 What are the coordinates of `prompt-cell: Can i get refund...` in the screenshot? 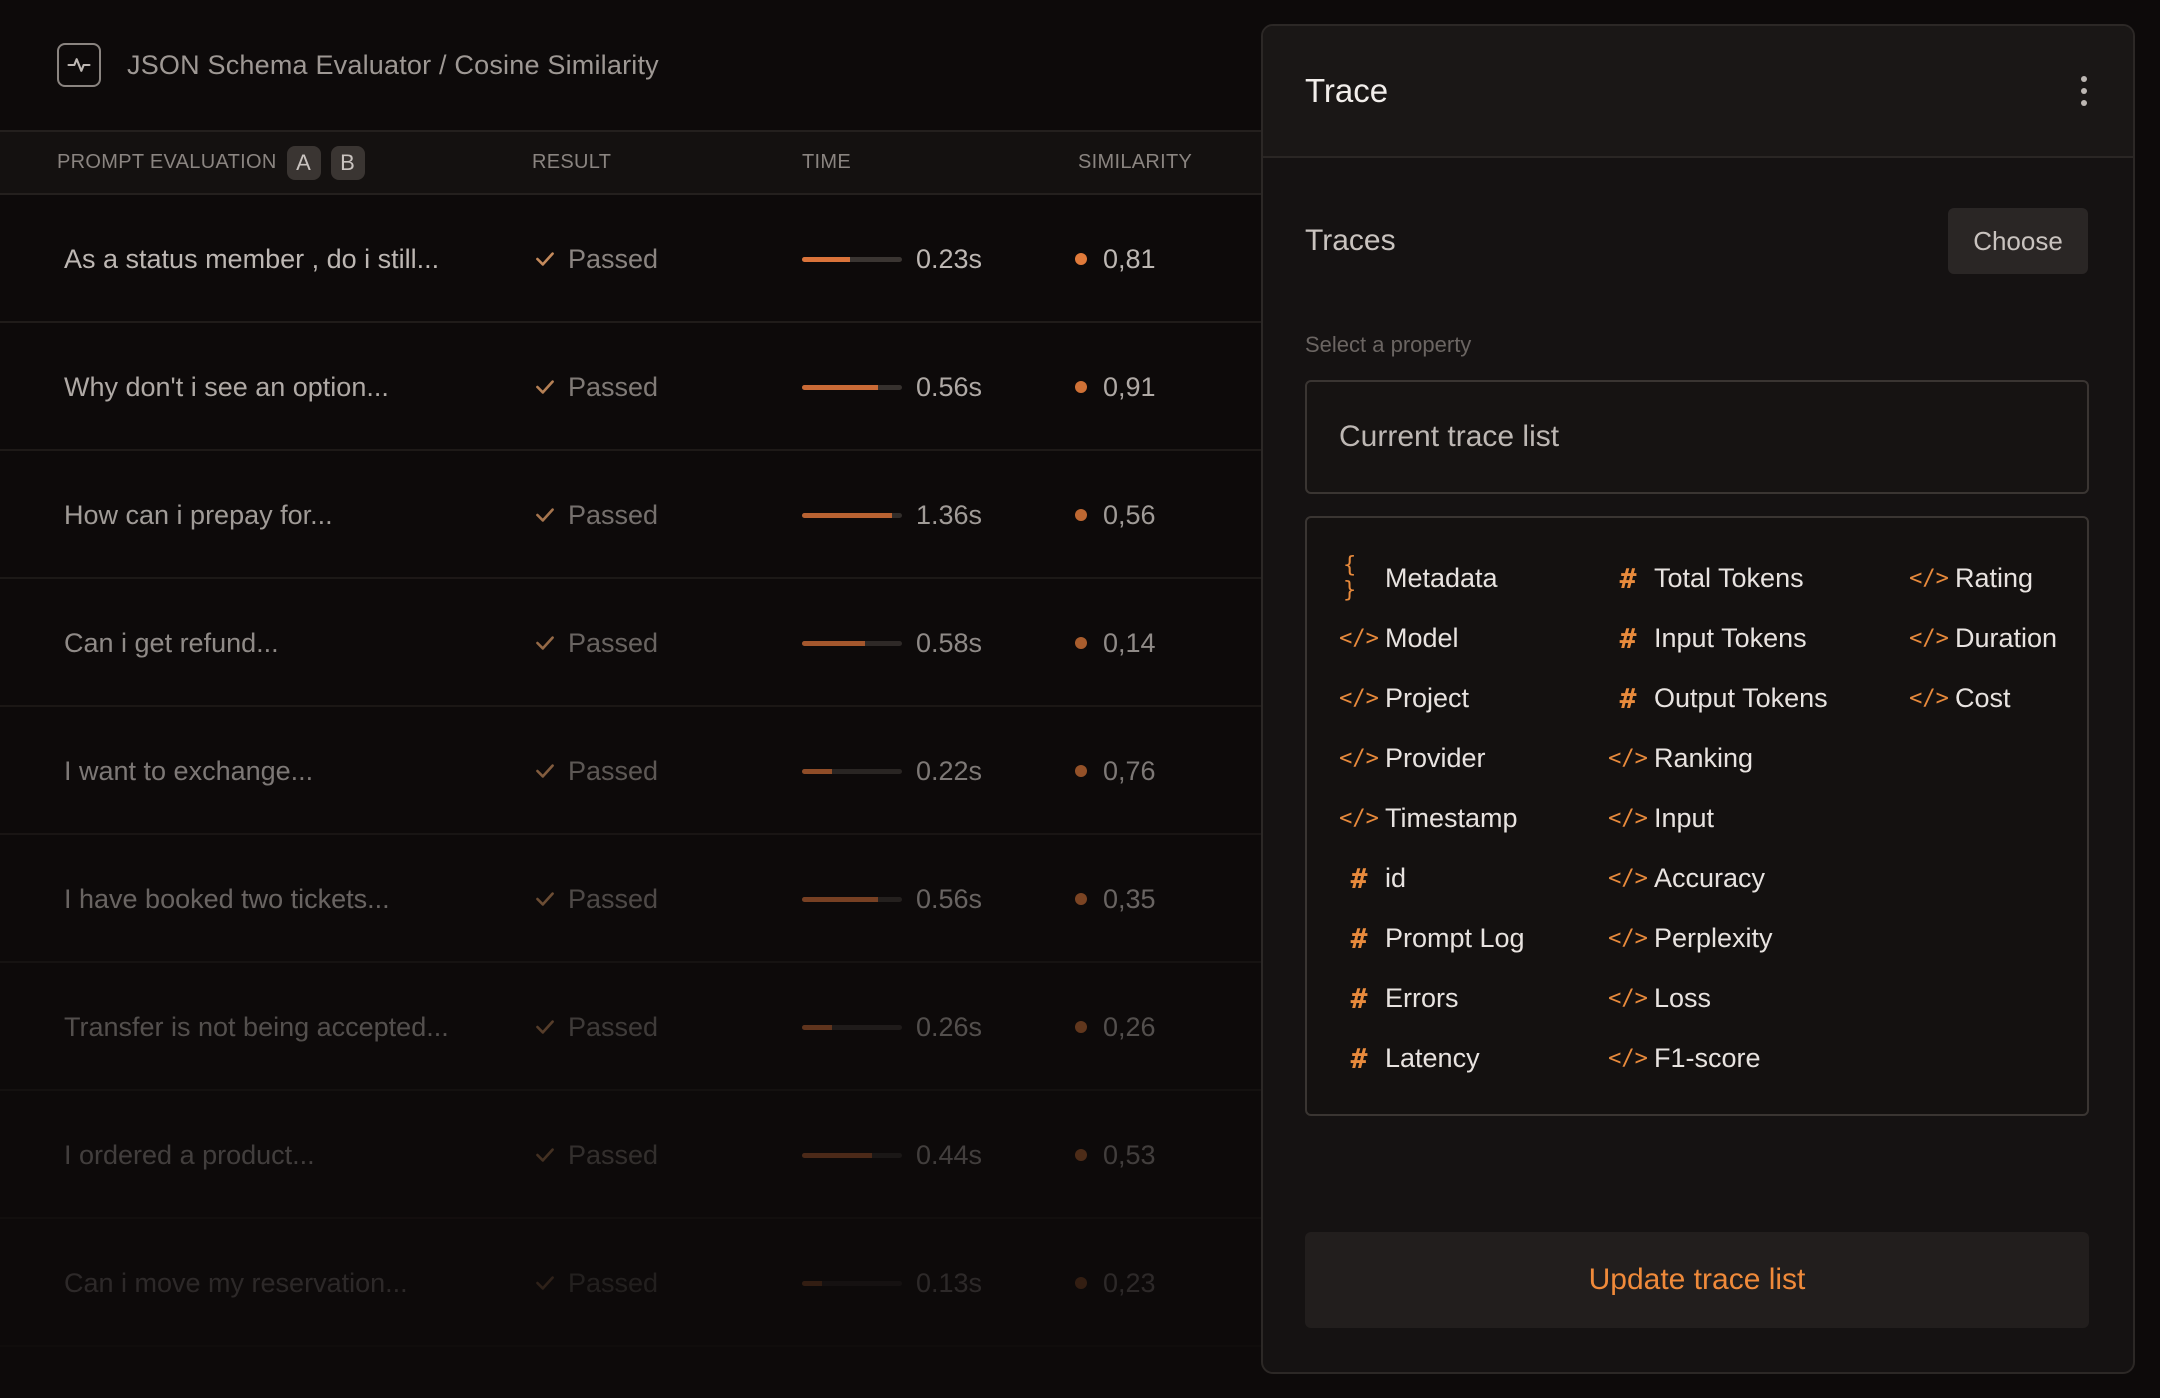 It's located at (171, 642).